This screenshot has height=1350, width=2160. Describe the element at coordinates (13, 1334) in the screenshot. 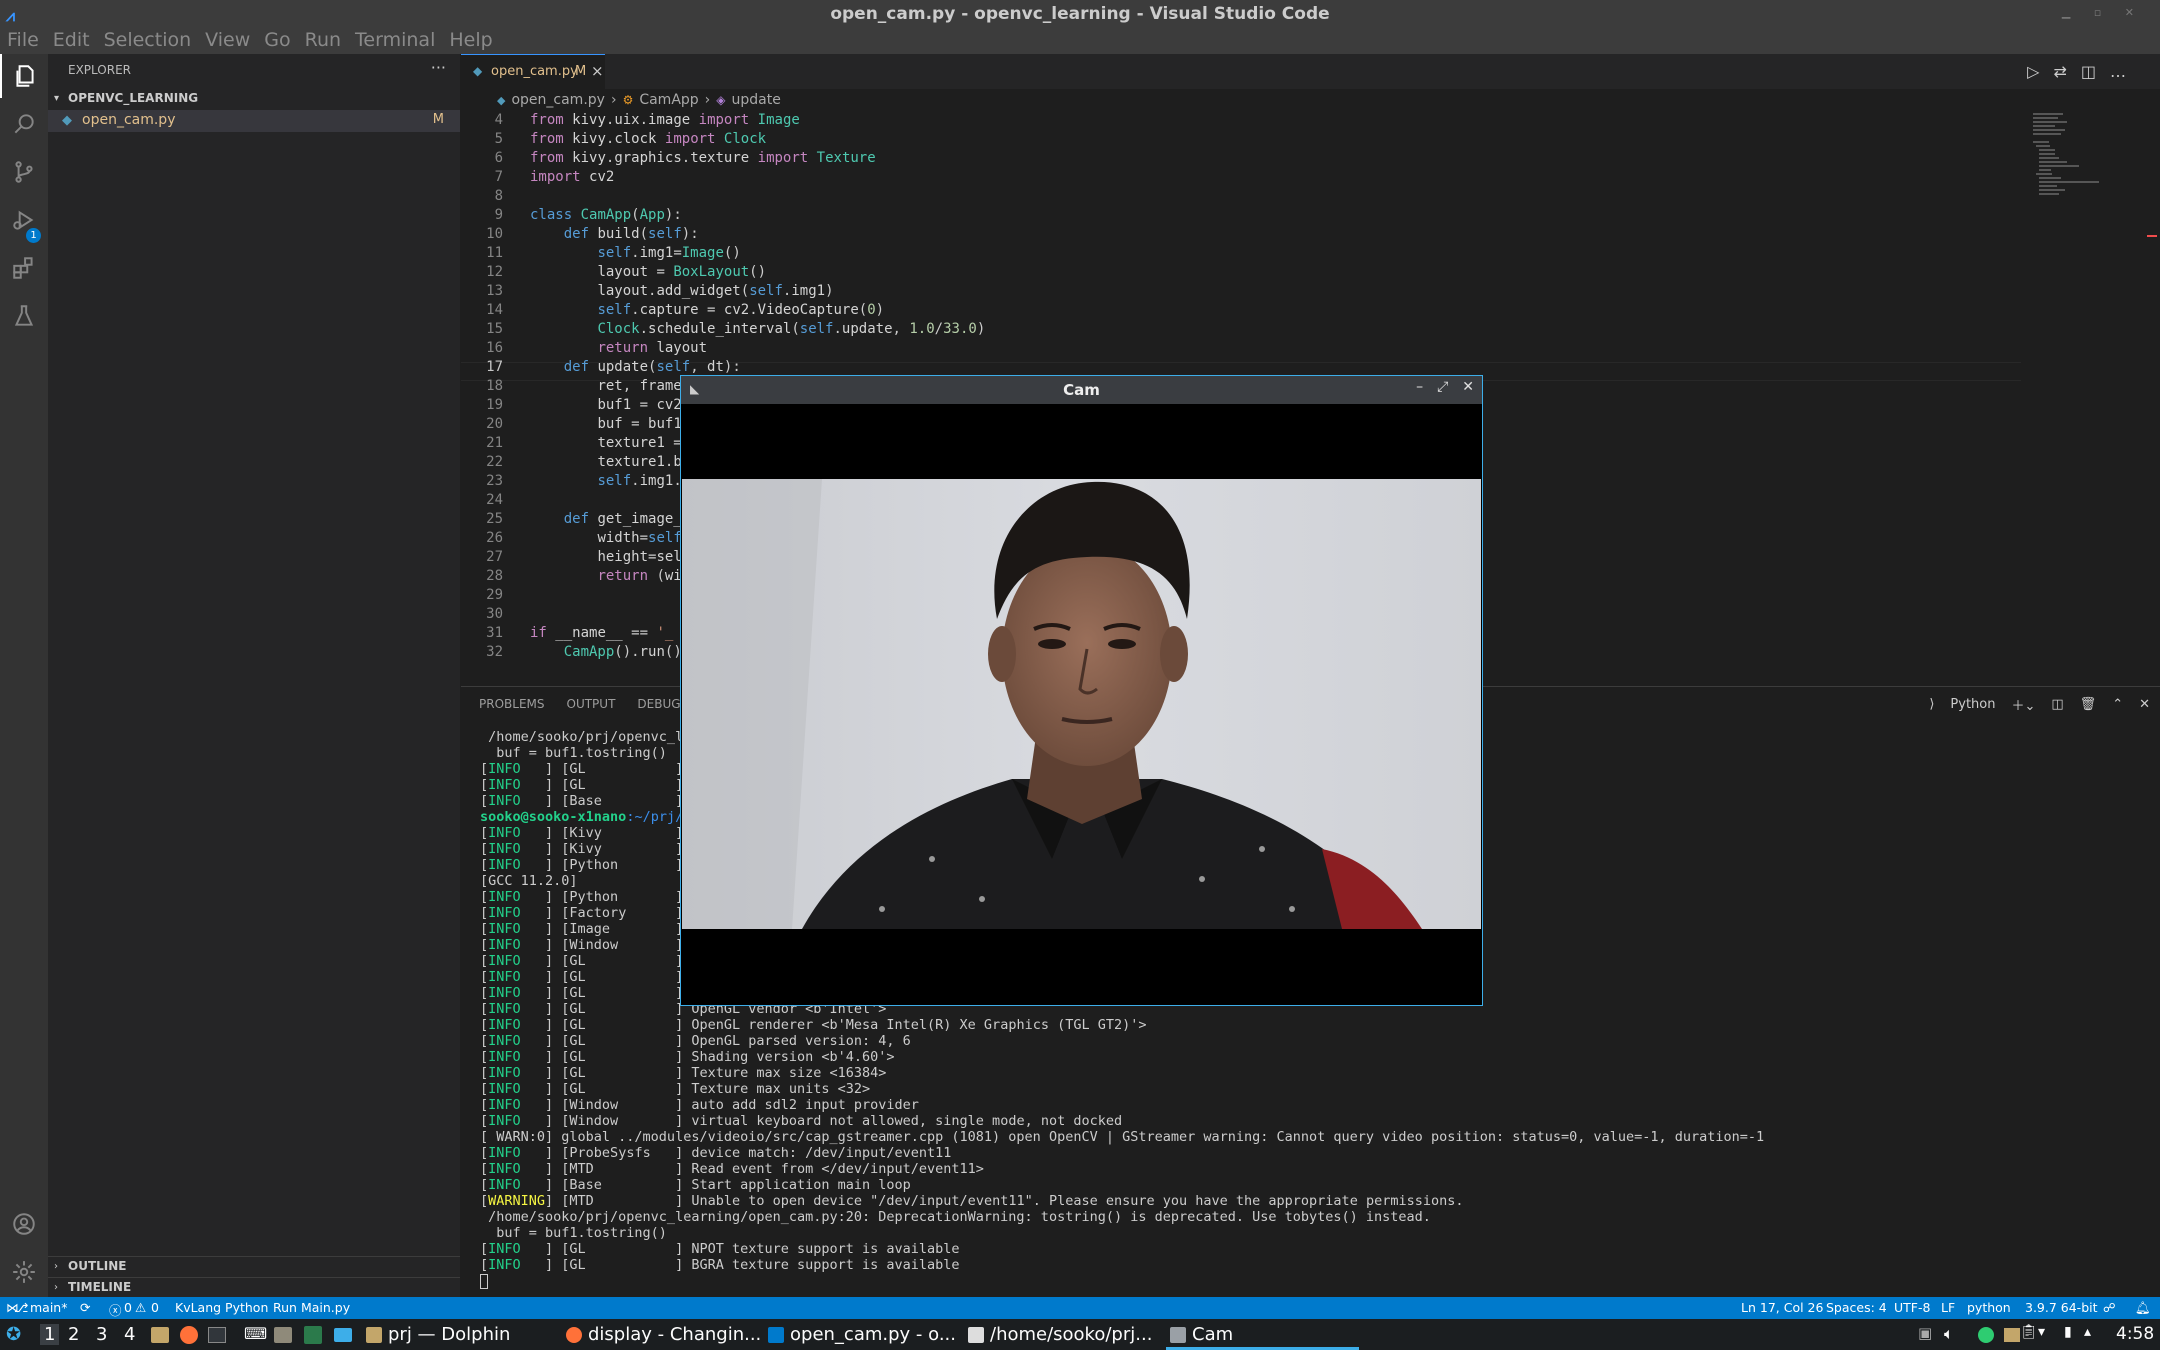

I see `app-launcher-icon: ✪` at that location.